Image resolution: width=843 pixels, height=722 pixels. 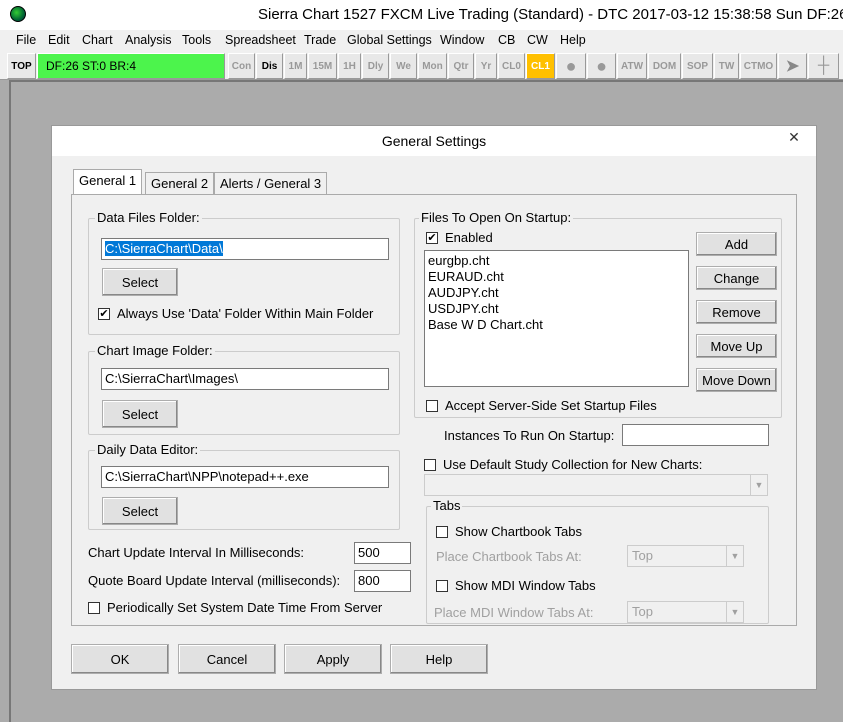 I want to click on instances-label: Instances To Run On Startup:, so click(x=529, y=435).